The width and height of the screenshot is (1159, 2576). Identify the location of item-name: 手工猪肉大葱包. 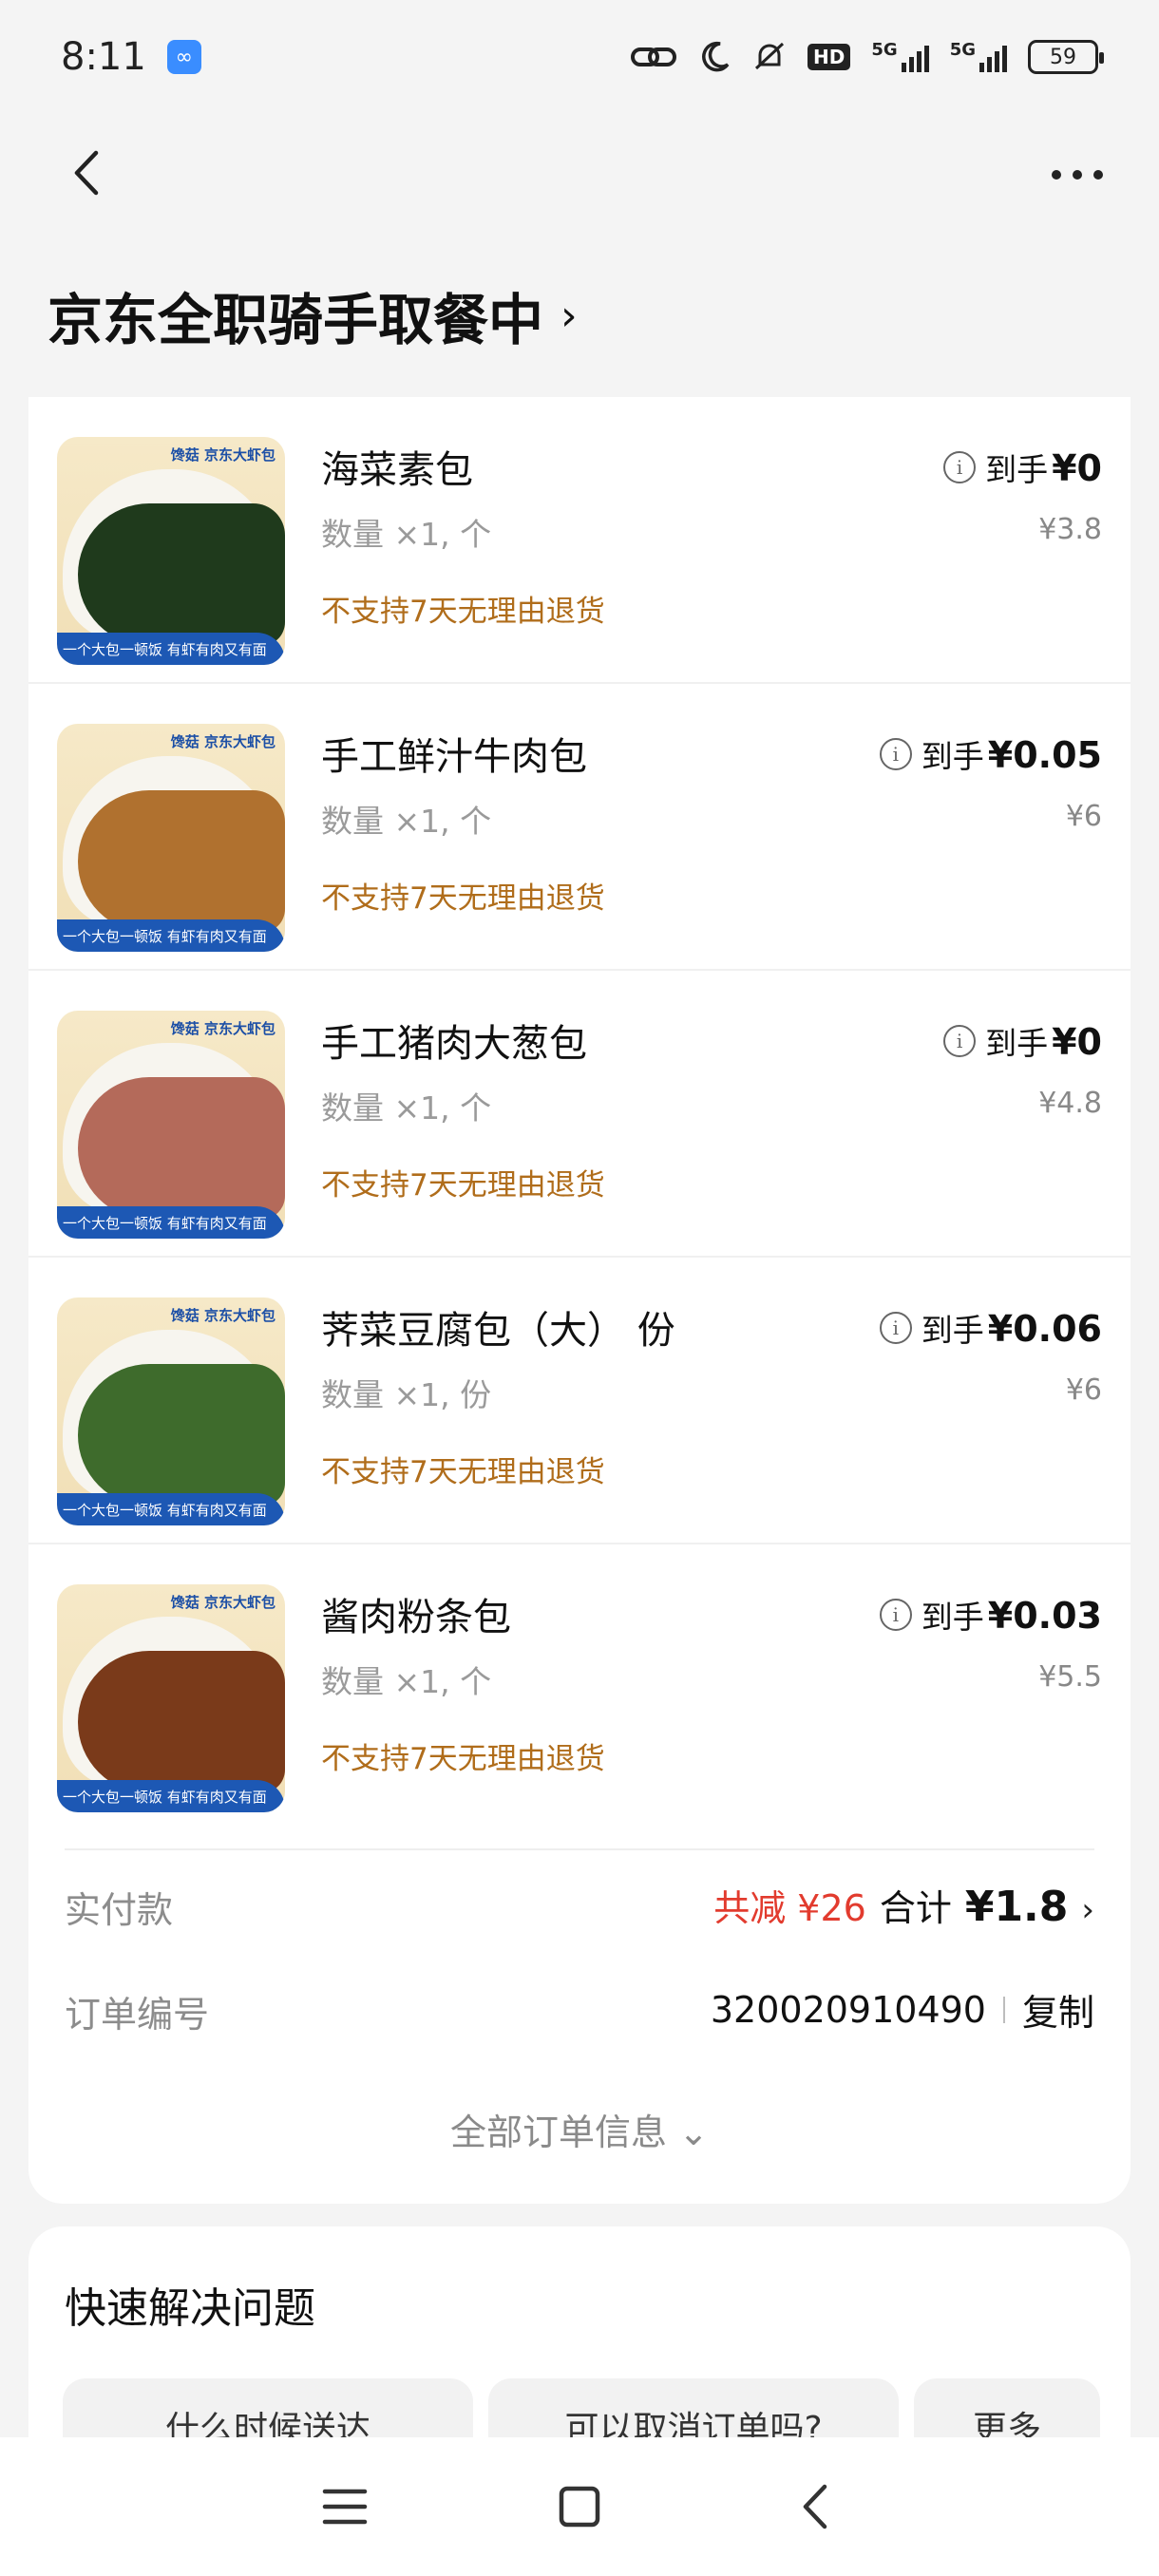
(454, 1044).